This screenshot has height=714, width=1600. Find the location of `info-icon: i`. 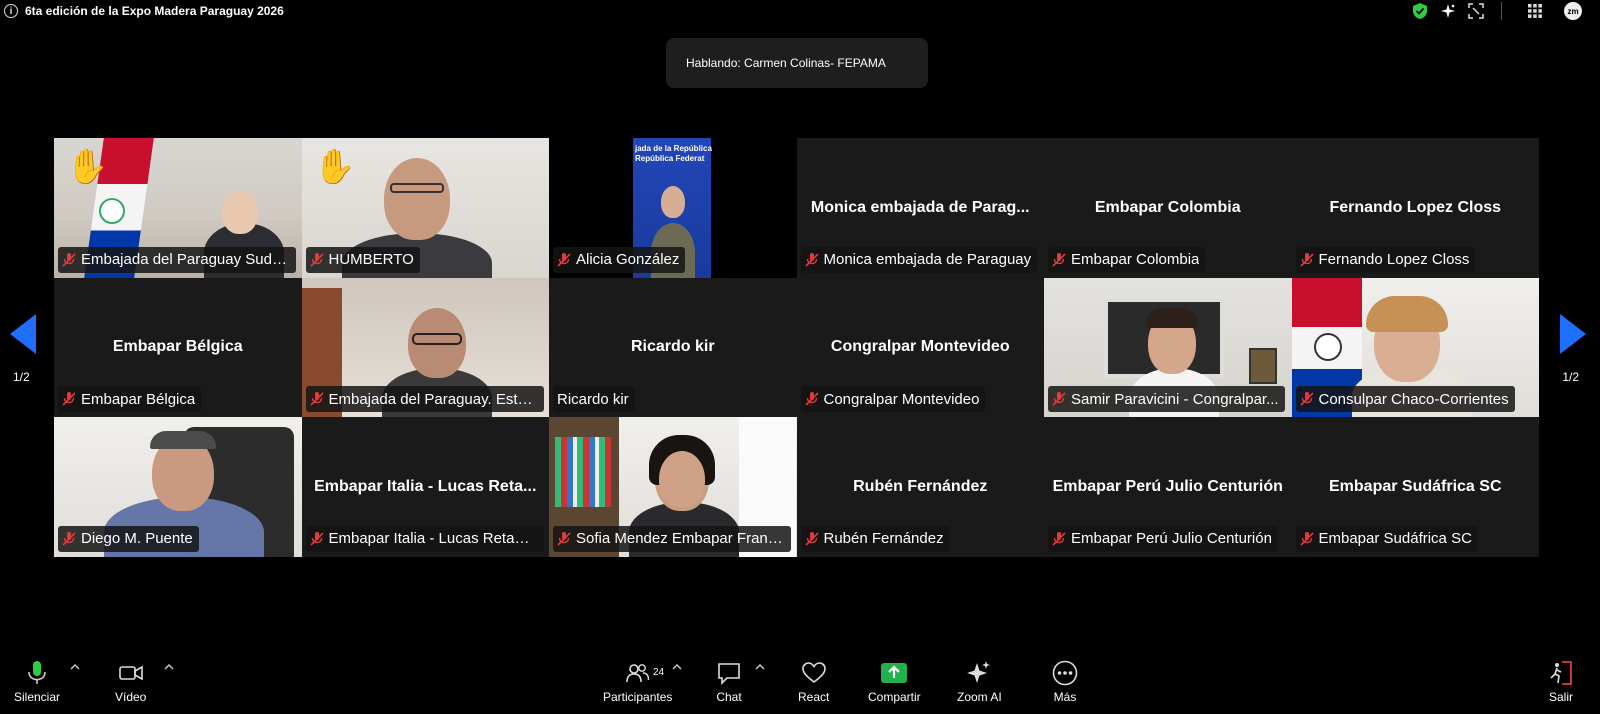

info-icon: i is located at coordinates (11, 11).